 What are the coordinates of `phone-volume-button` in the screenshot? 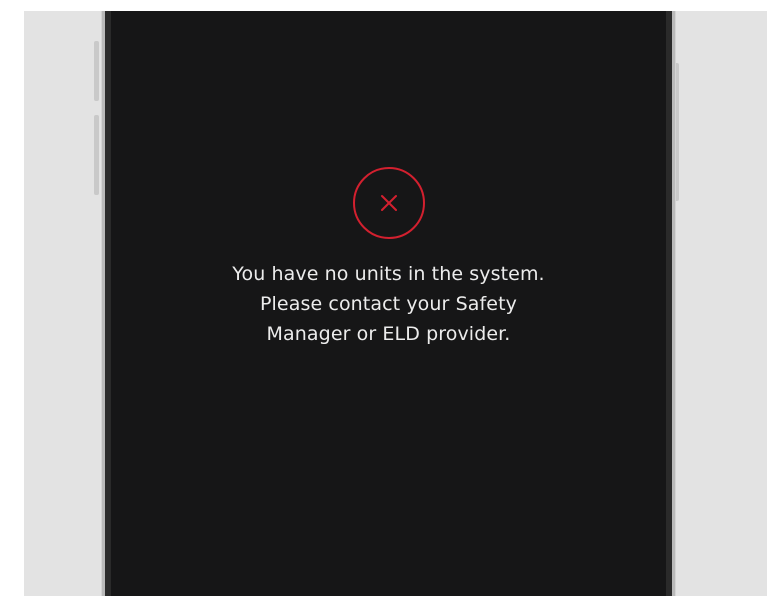 It's located at (96, 155).